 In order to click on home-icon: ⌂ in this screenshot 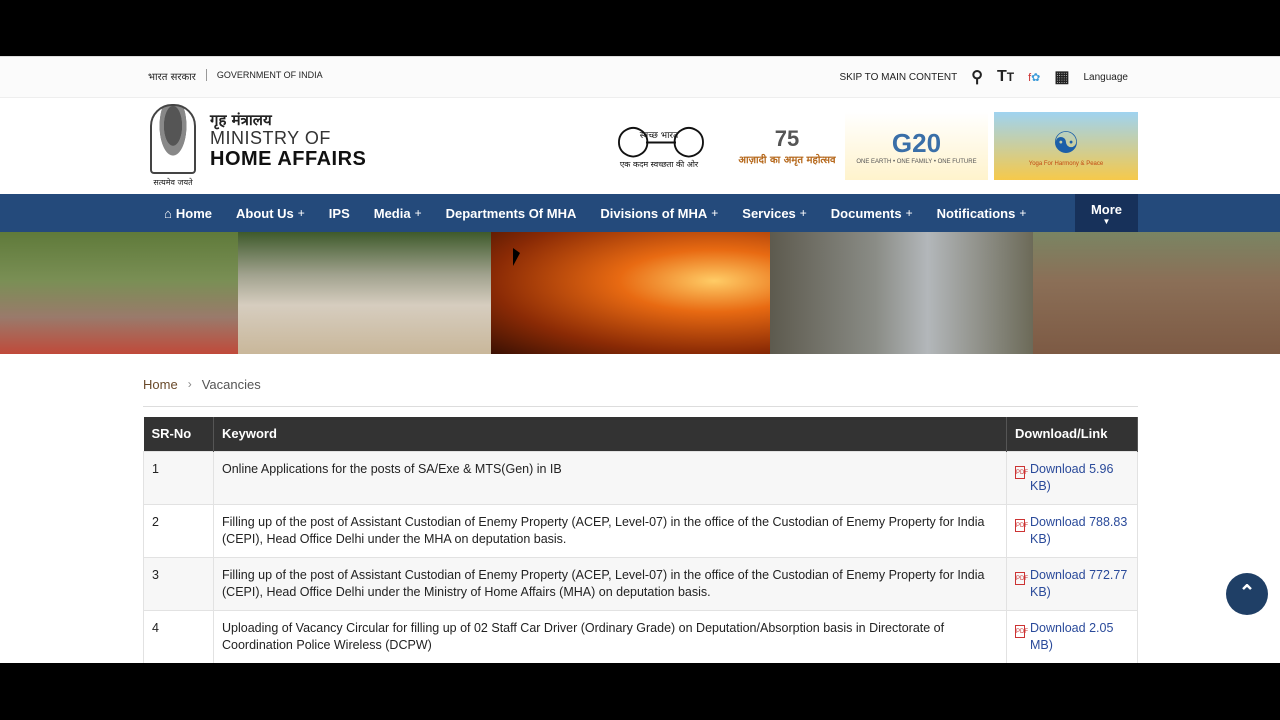, I will do `click(168, 213)`.